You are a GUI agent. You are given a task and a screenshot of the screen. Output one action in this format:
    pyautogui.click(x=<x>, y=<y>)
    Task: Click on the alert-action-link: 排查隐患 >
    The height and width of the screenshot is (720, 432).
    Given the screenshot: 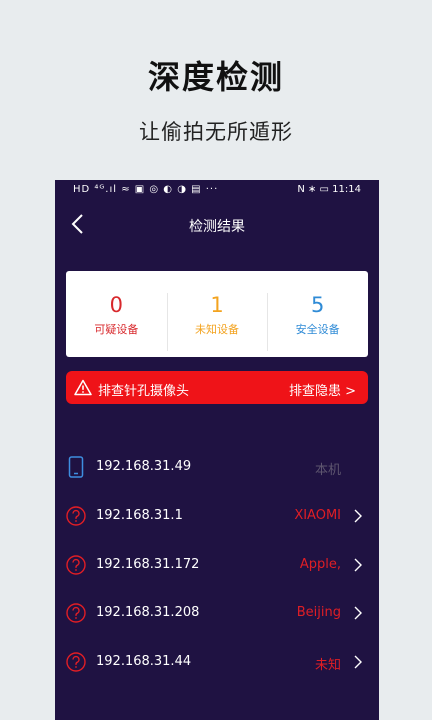 What is the action you would take?
    pyautogui.click(x=322, y=389)
    